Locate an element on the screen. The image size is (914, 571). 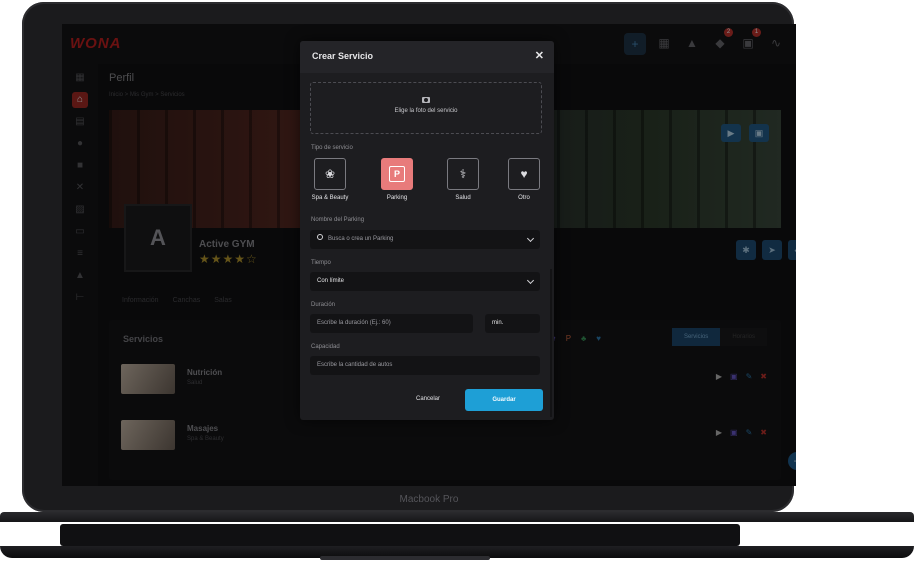
type-other: ♥ Otro is located at coordinates (524, 179).